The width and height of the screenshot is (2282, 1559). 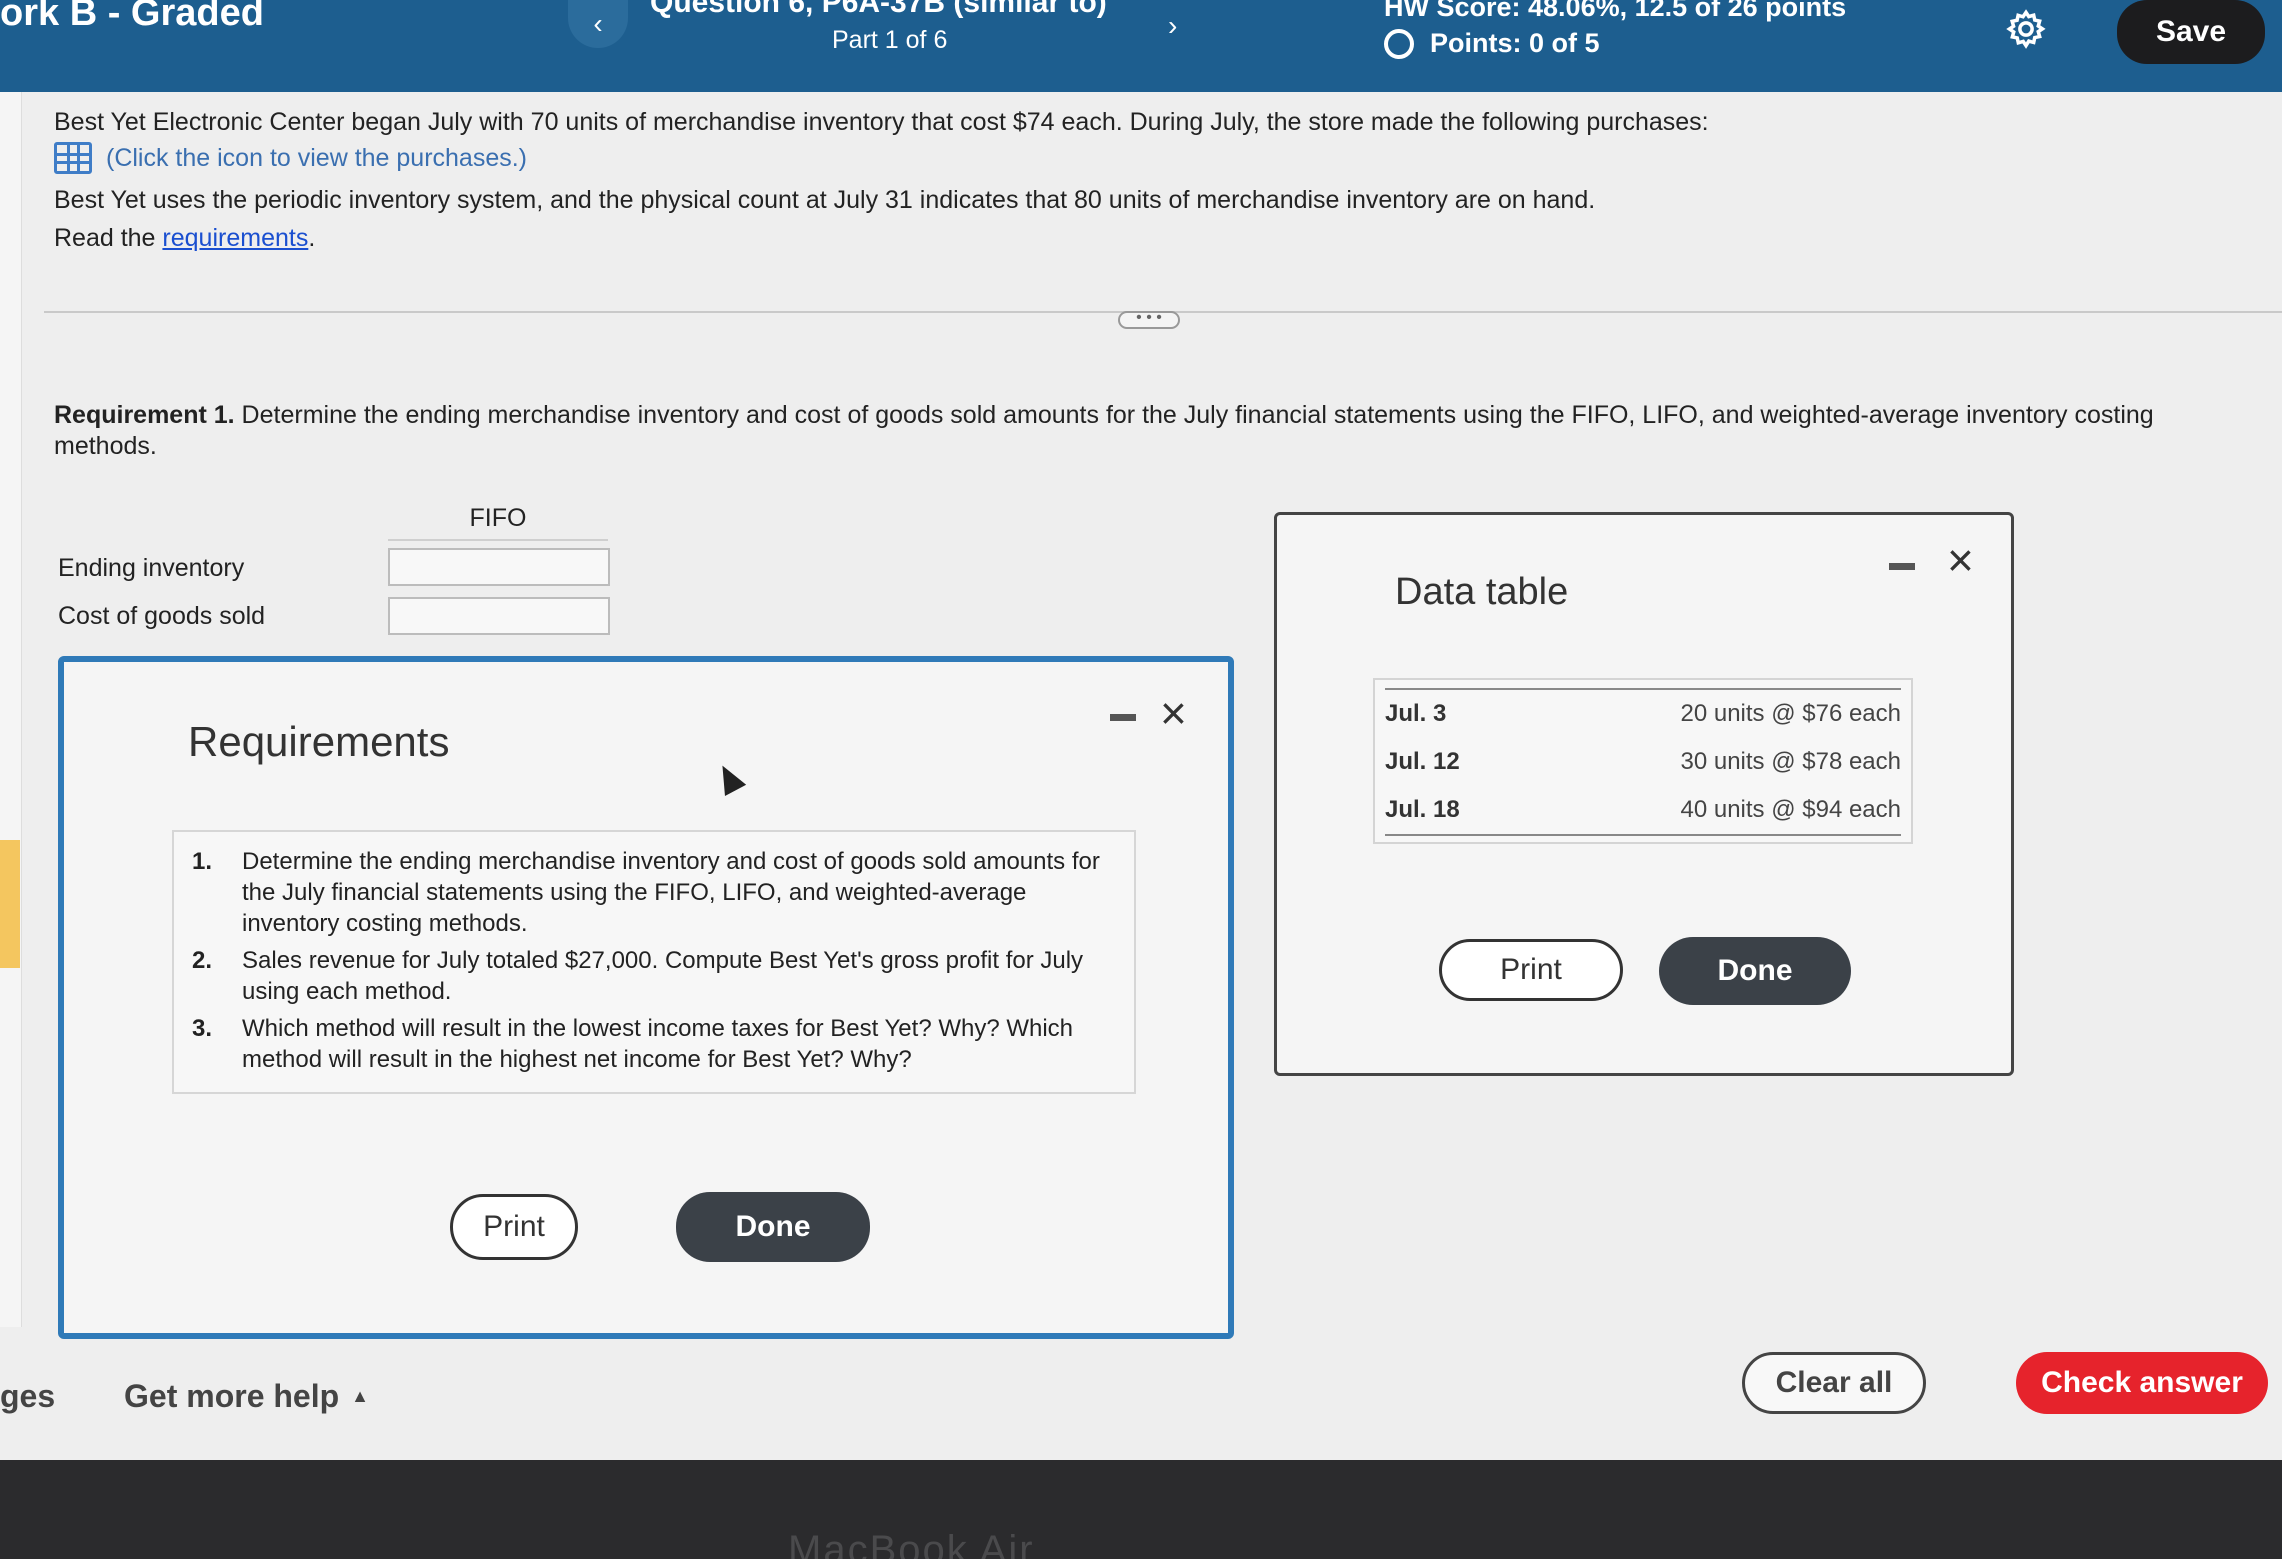 What do you see at coordinates (498, 522) in the screenshot?
I see `fifo-column-header: FIFO` at bounding box center [498, 522].